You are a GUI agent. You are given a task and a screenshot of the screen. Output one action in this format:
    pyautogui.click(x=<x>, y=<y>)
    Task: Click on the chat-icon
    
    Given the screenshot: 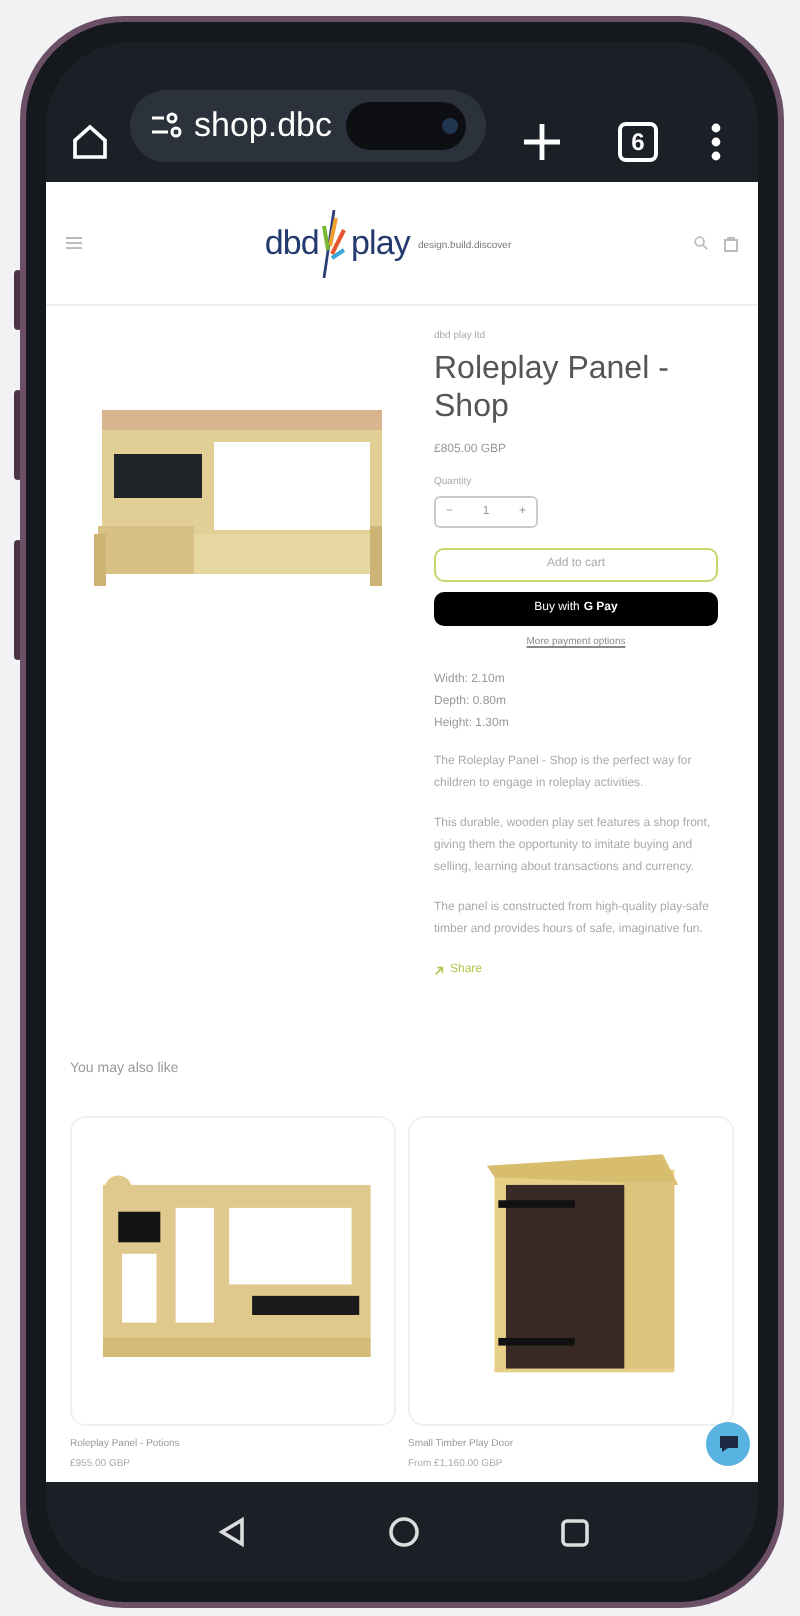 What is the action you would take?
    pyautogui.click(x=728, y=1444)
    